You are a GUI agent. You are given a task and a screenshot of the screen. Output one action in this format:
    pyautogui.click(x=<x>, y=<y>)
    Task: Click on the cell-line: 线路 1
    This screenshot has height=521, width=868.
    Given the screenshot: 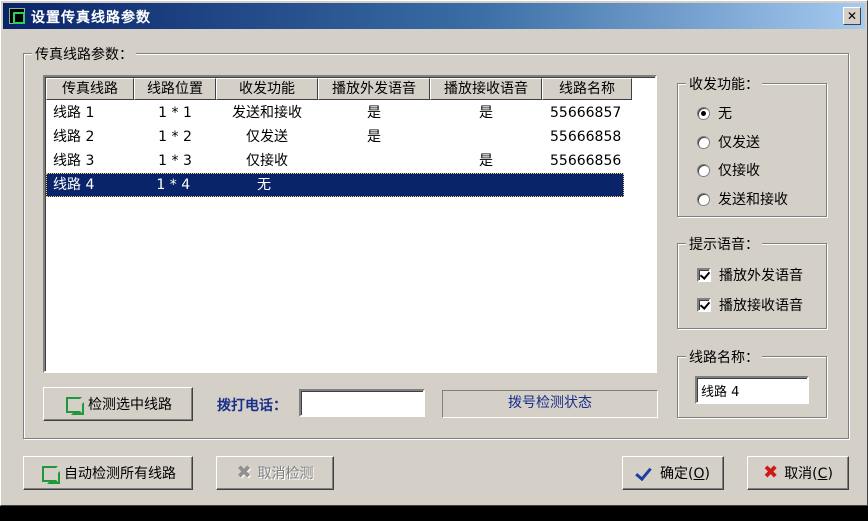 What is the action you would take?
    pyautogui.click(x=74, y=113)
    